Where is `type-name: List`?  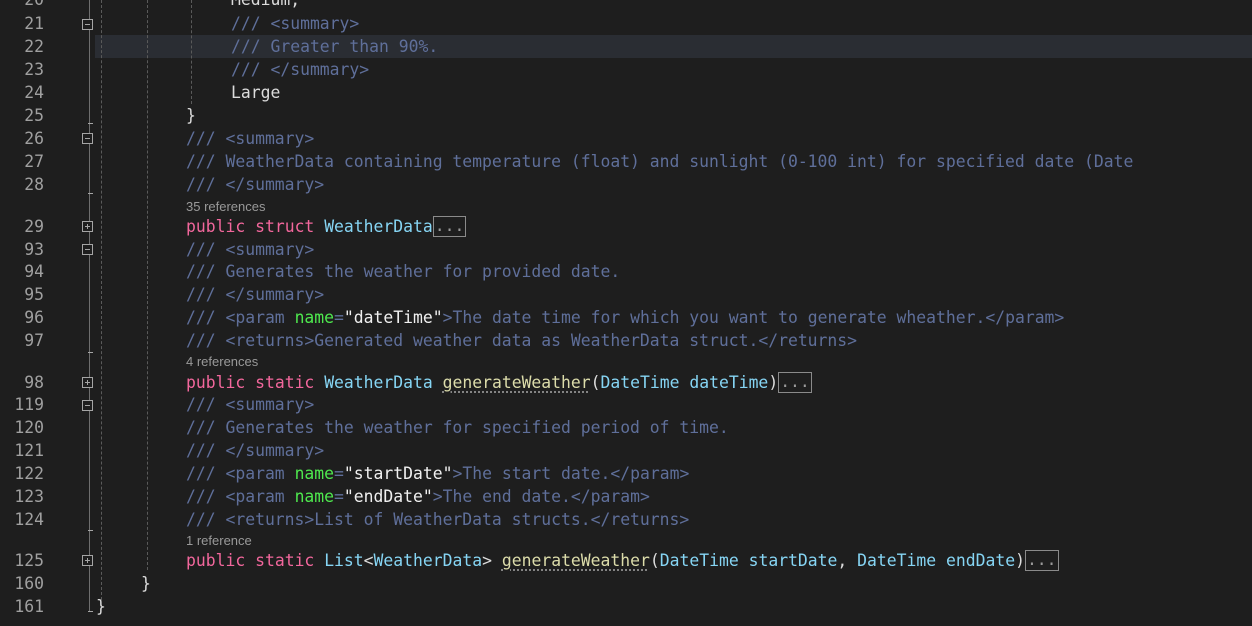 type-name: List is located at coordinates (344, 560).